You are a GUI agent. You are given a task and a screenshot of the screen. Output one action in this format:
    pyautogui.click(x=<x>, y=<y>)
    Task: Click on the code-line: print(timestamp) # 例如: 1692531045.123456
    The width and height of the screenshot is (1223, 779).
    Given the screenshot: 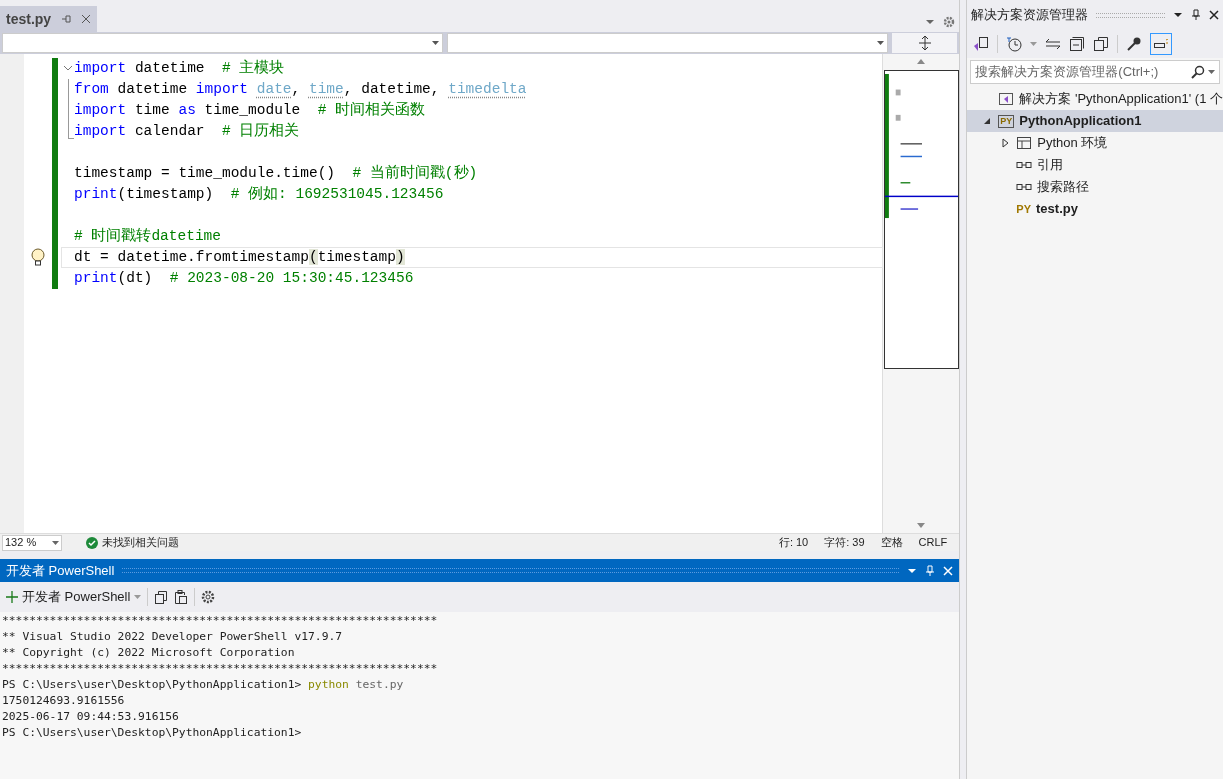 What is the action you would take?
    pyautogui.click(x=259, y=194)
    